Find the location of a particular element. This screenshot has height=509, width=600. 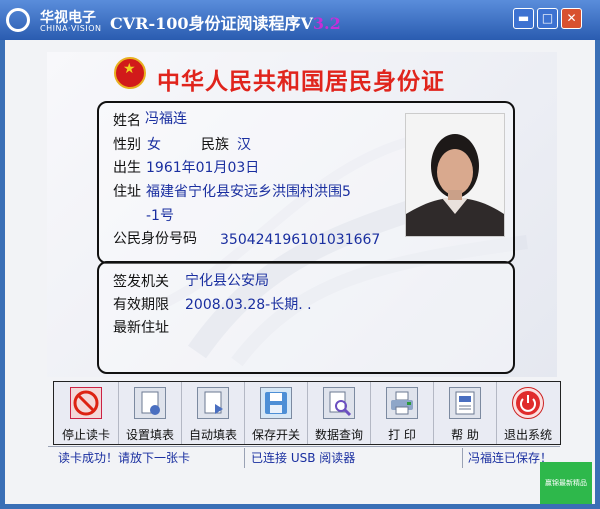

exit-button: 退出系统 is located at coordinates (528, 413).